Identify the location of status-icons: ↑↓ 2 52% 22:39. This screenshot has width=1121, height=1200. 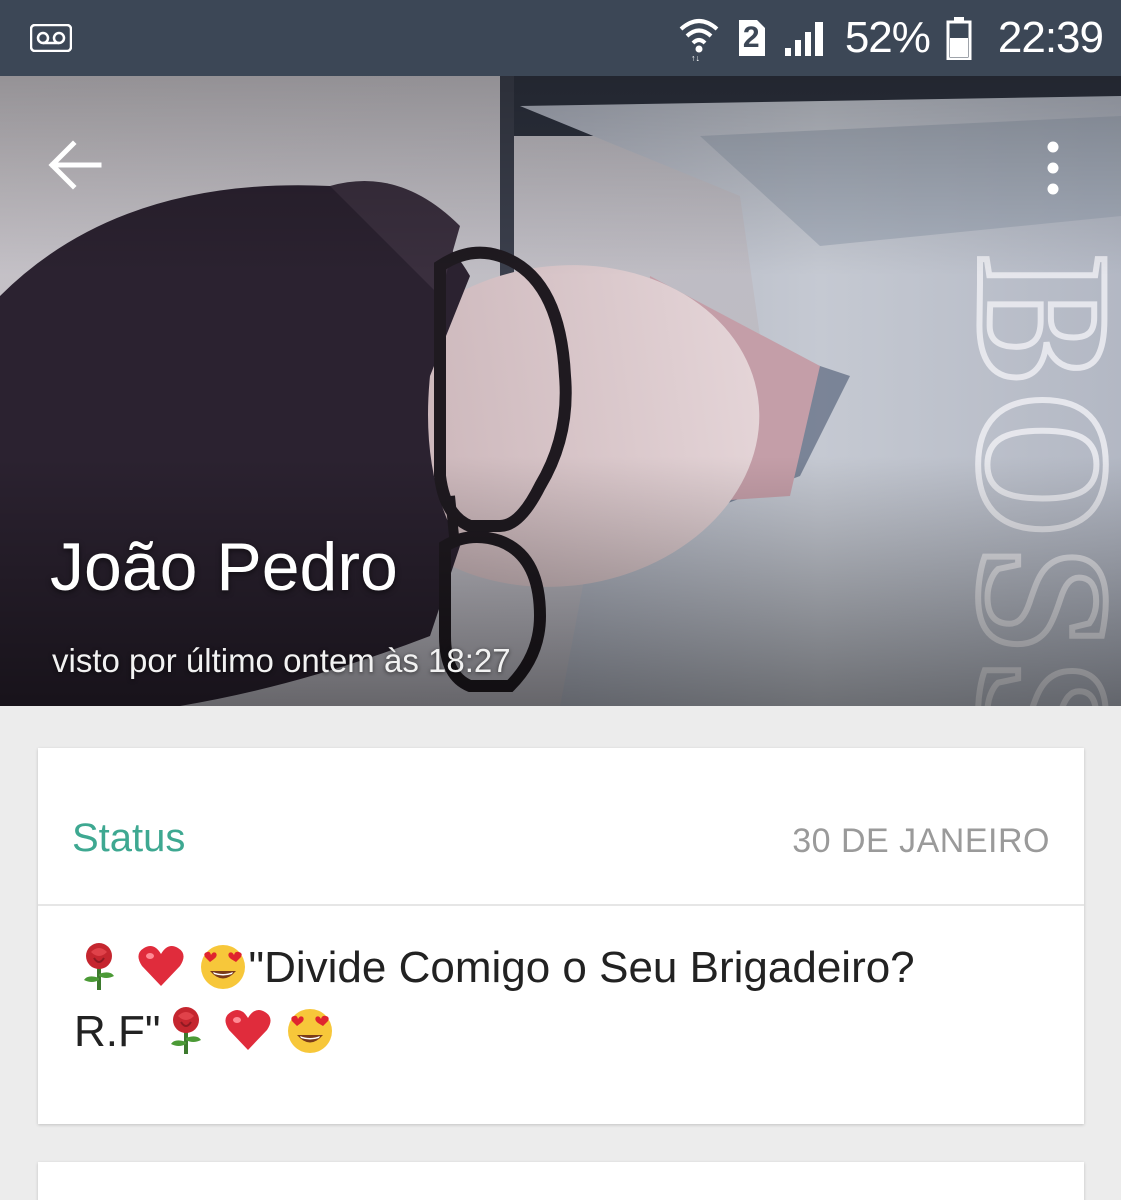
(890, 38).